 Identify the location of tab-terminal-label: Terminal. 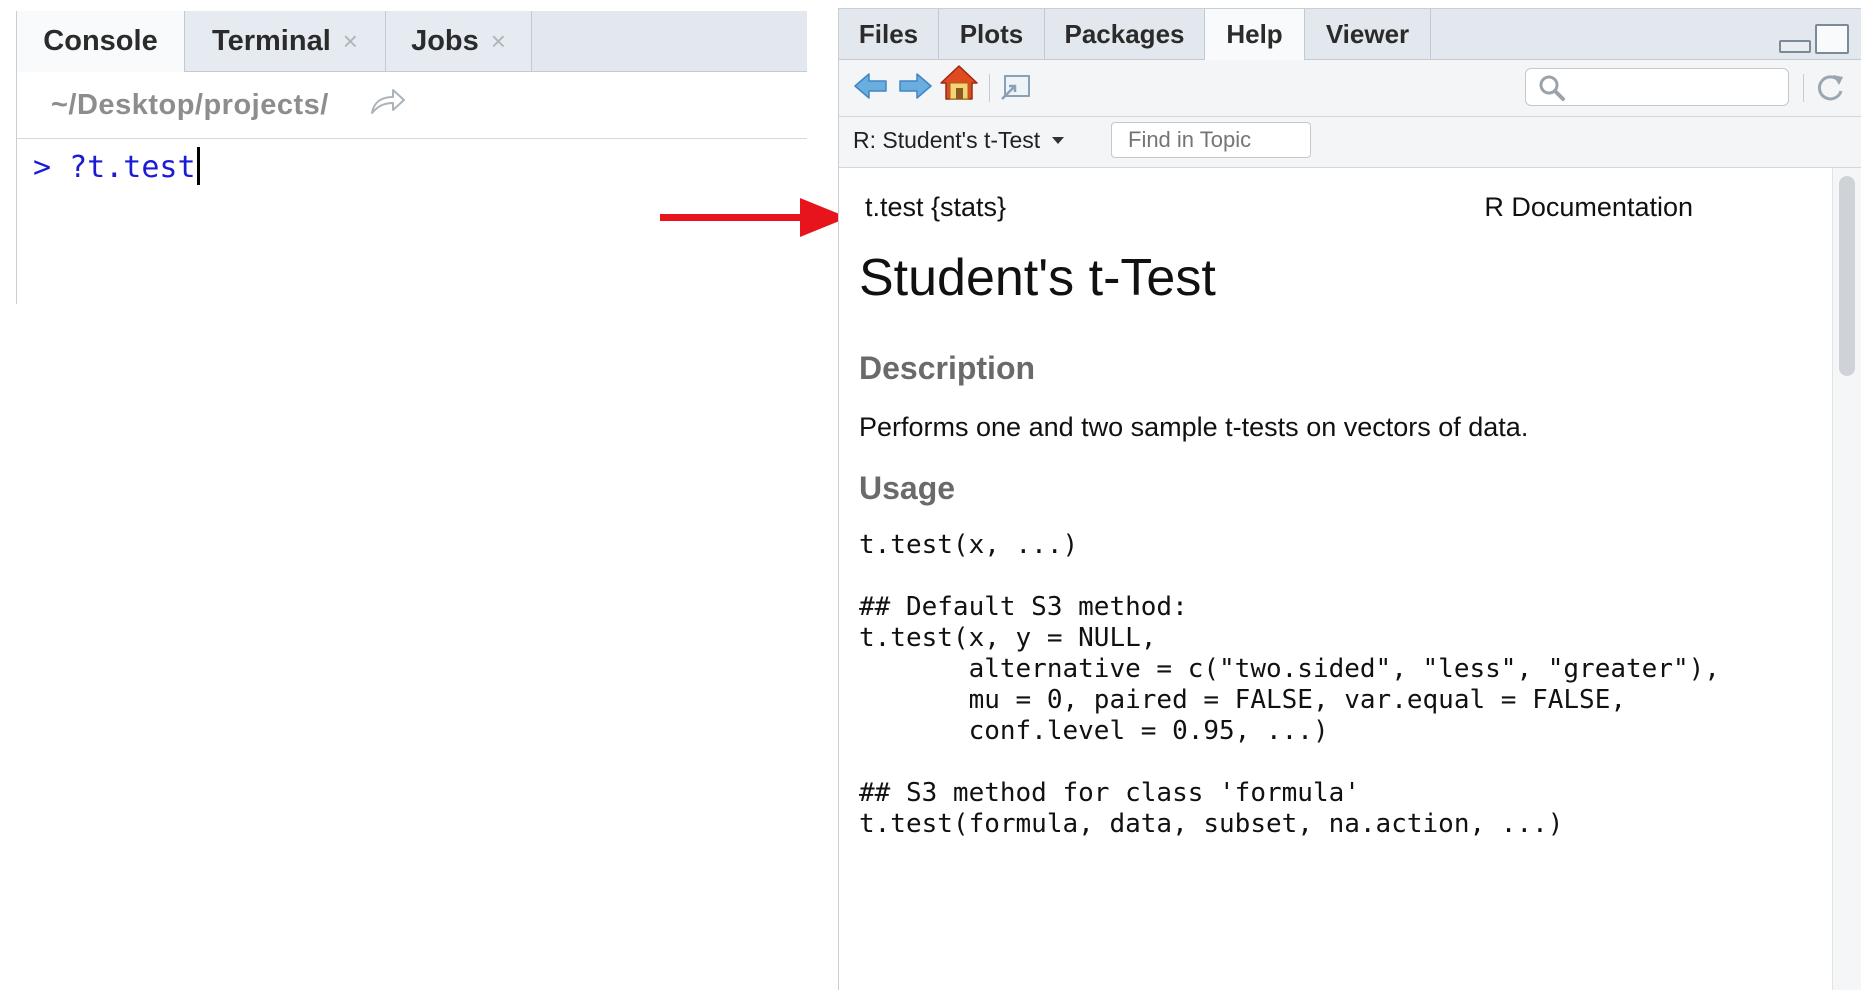
(271, 40).